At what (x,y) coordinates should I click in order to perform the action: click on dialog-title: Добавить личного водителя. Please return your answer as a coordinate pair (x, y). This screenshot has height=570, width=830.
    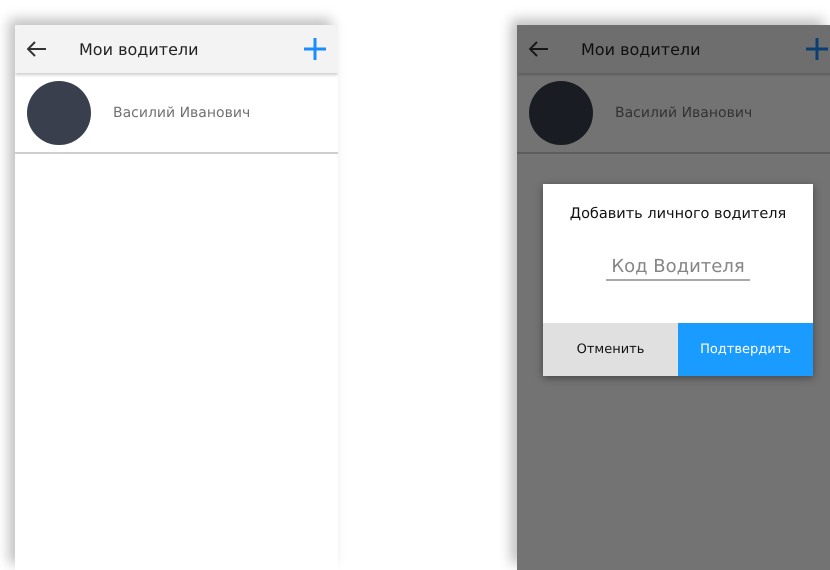
    Looking at the image, I should click on (678, 214).